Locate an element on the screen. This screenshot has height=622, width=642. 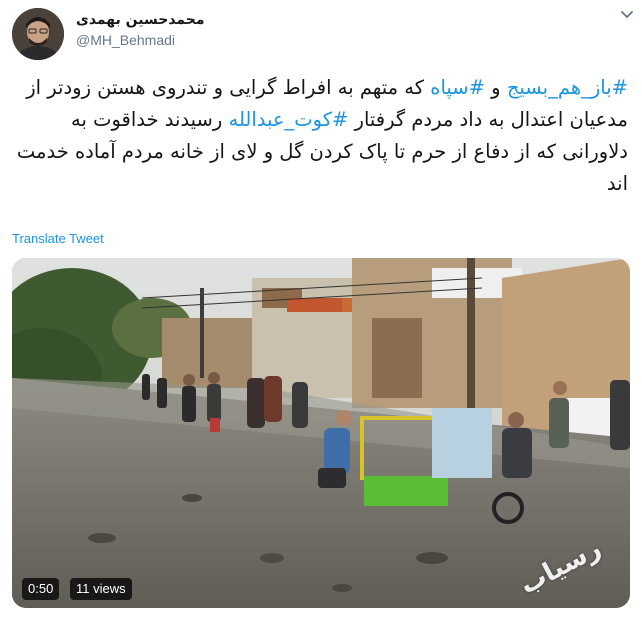
translate-tweet-link: Translate Tweet is located at coordinates (58, 238).